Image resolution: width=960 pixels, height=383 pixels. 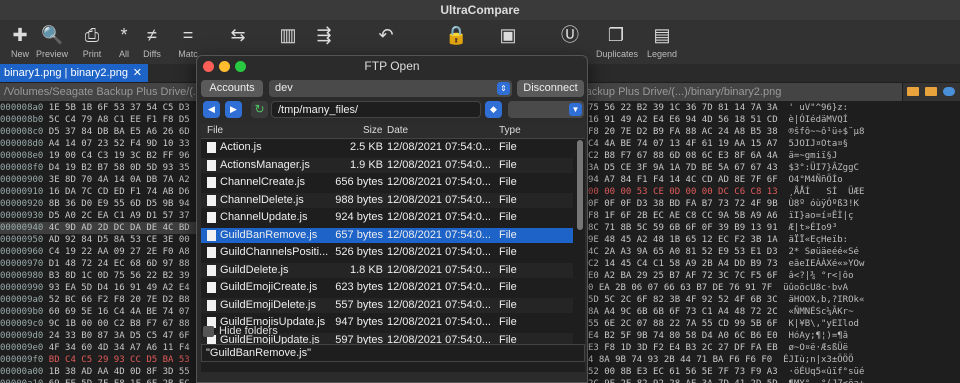 I want to click on folder-icon, so click(x=931, y=91).